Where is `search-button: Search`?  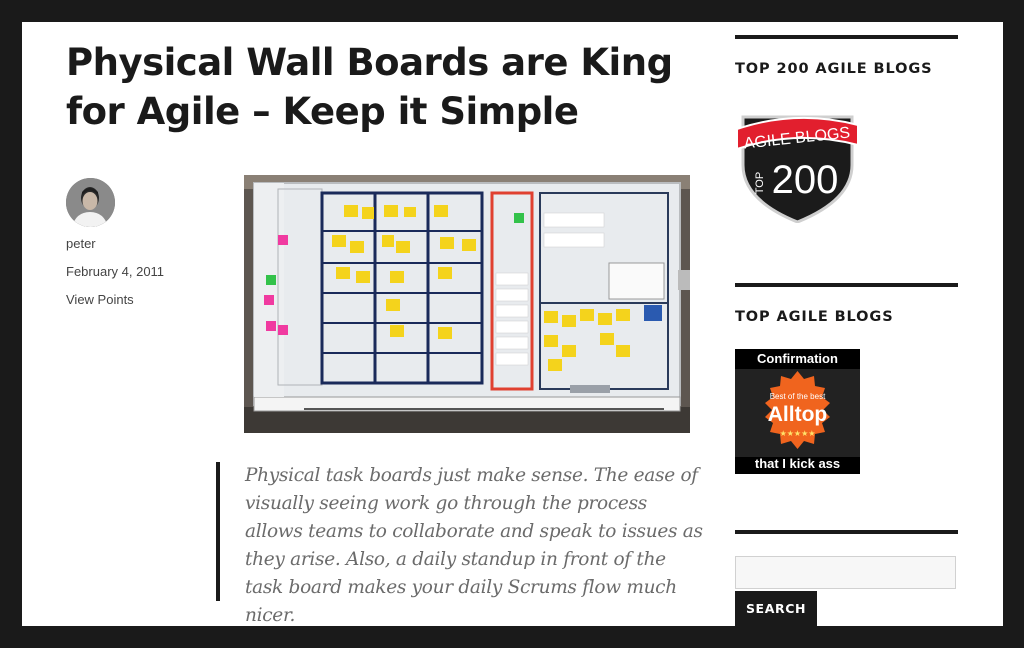
search-button: Search is located at coordinates (776, 608).